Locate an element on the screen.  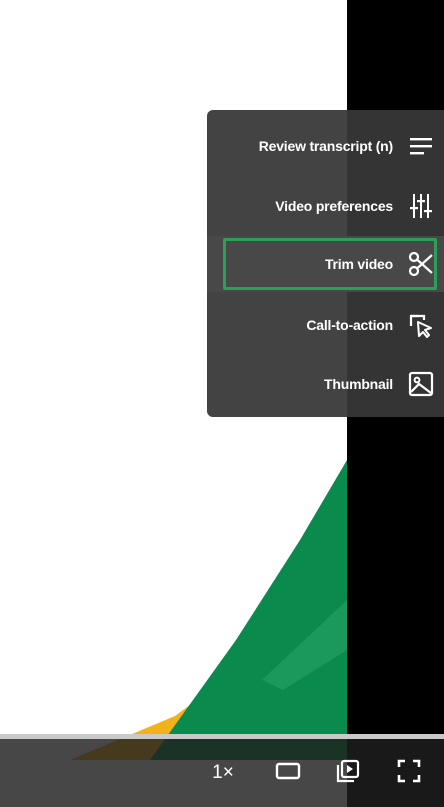
menu-item-label: Trim video is located at coordinates (358, 264).